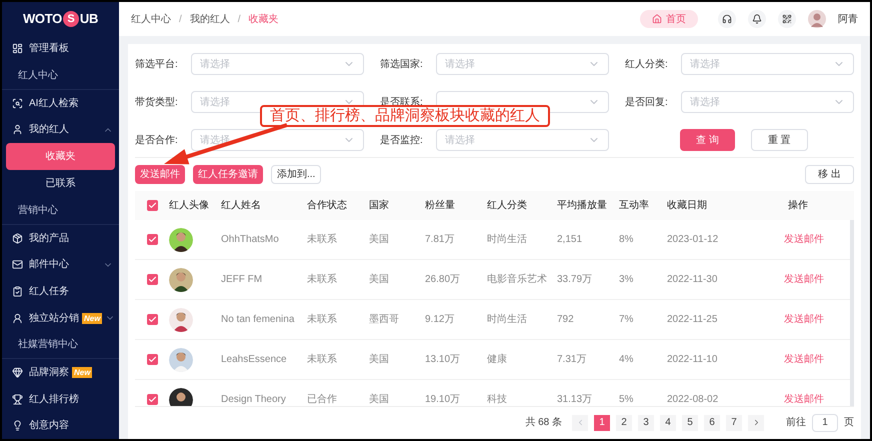 Image resolution: width=872 pixels, height=441 pixels. Describe the element at coordinates (439, 320) in the screenshot. I see `table-cell-text: 9.12万` at that location.